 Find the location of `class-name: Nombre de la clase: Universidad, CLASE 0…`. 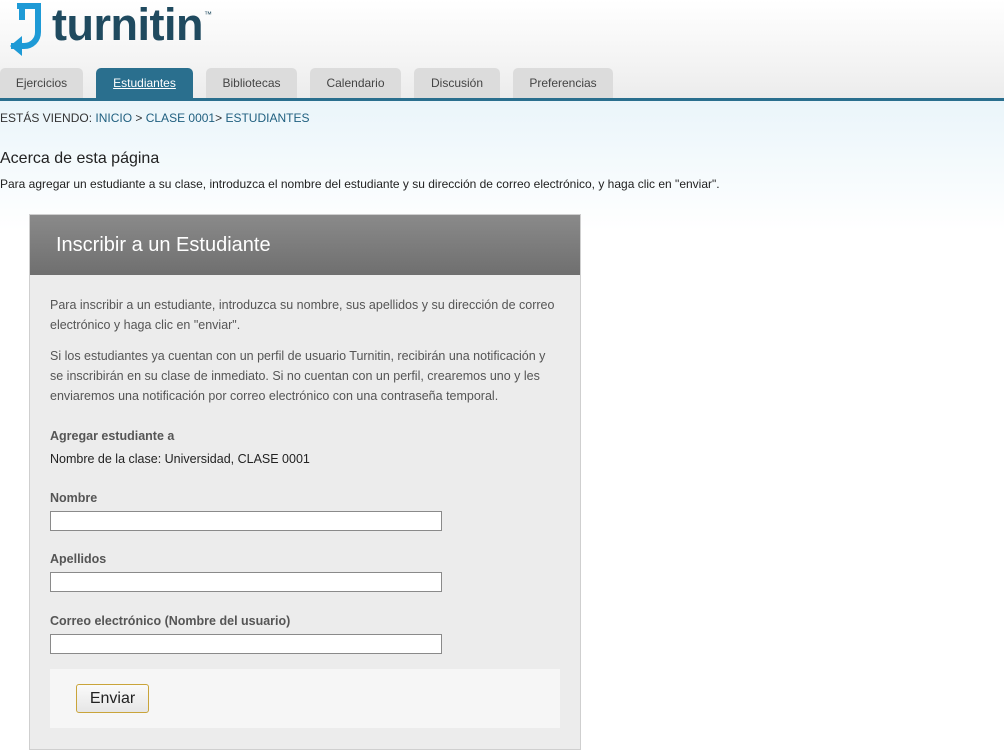

class-name: Nombre de la clase: Universidad, CLASE 0… is located at coordinates (180, 459).